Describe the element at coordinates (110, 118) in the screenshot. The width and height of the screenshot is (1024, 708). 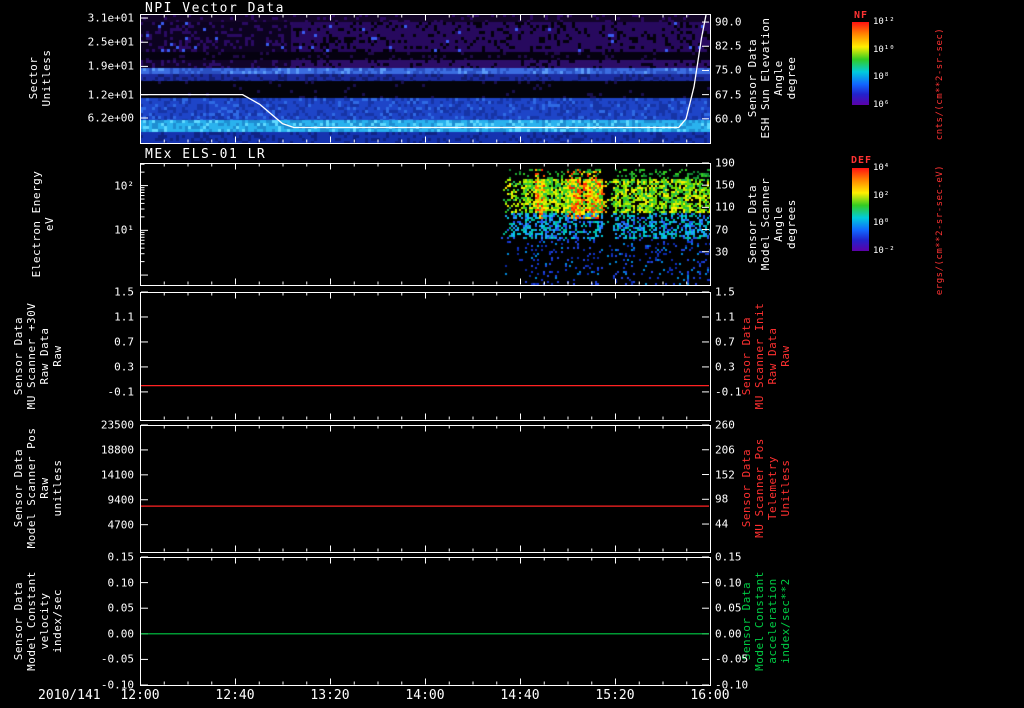
I see `y-tick-label-left: 6.2e+00` at that location.